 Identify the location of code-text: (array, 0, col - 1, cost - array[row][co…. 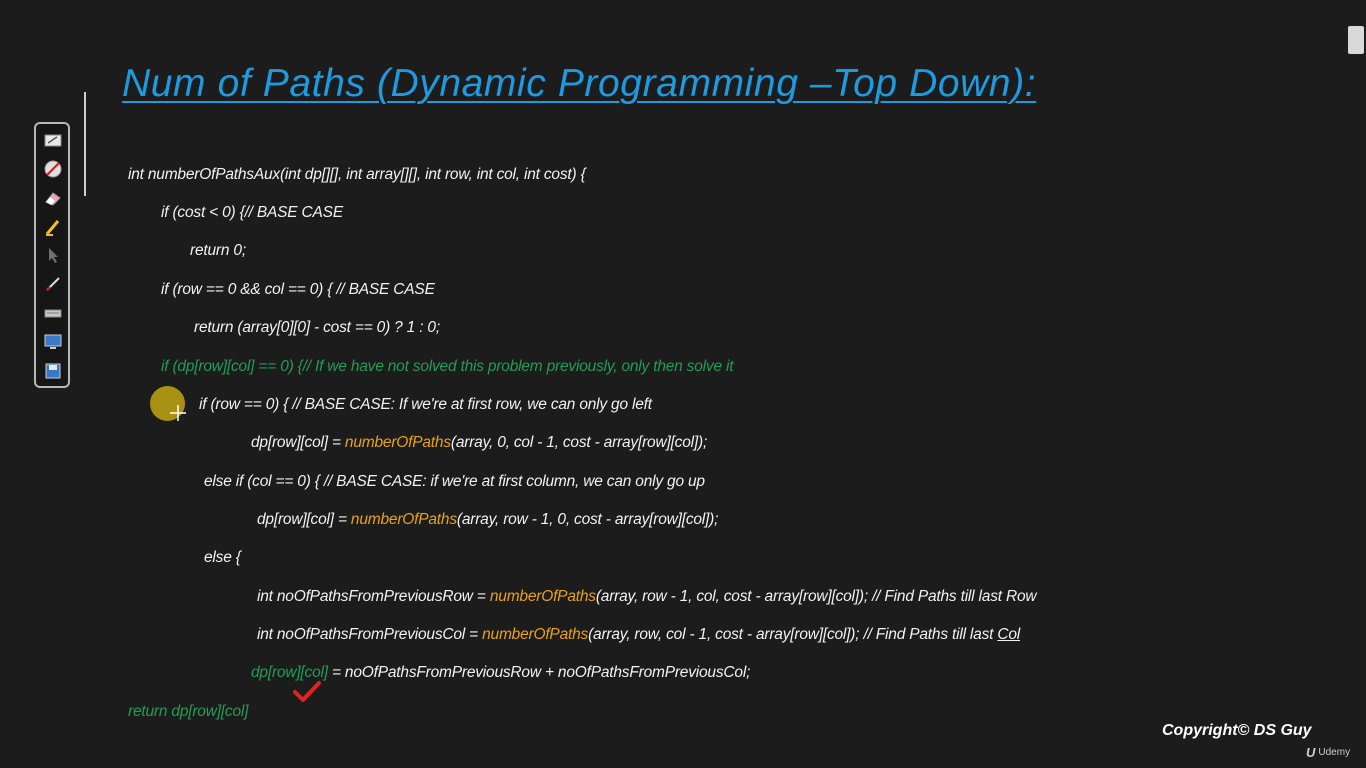
(579, 442).